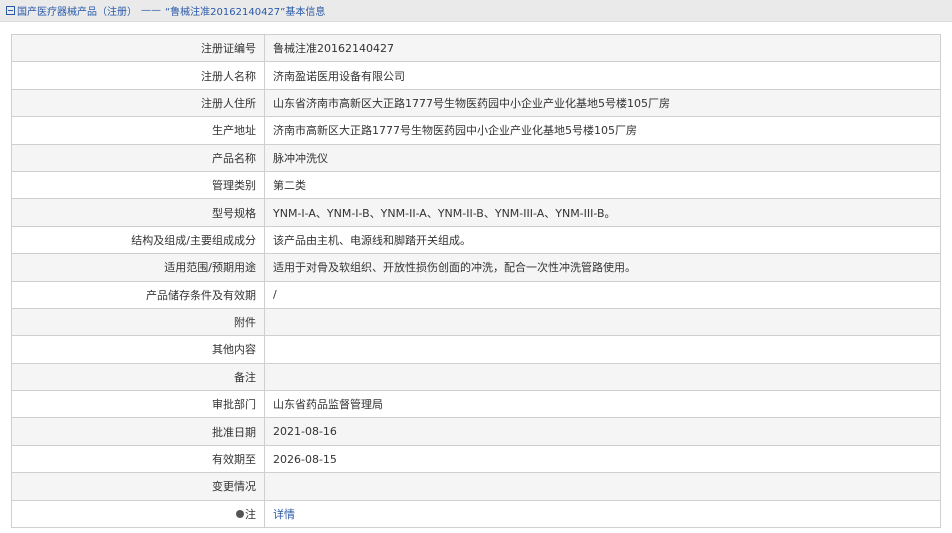 The height and width of the screenshot is (533, 952). I want to click on note-label: 注, so click(250, 514).